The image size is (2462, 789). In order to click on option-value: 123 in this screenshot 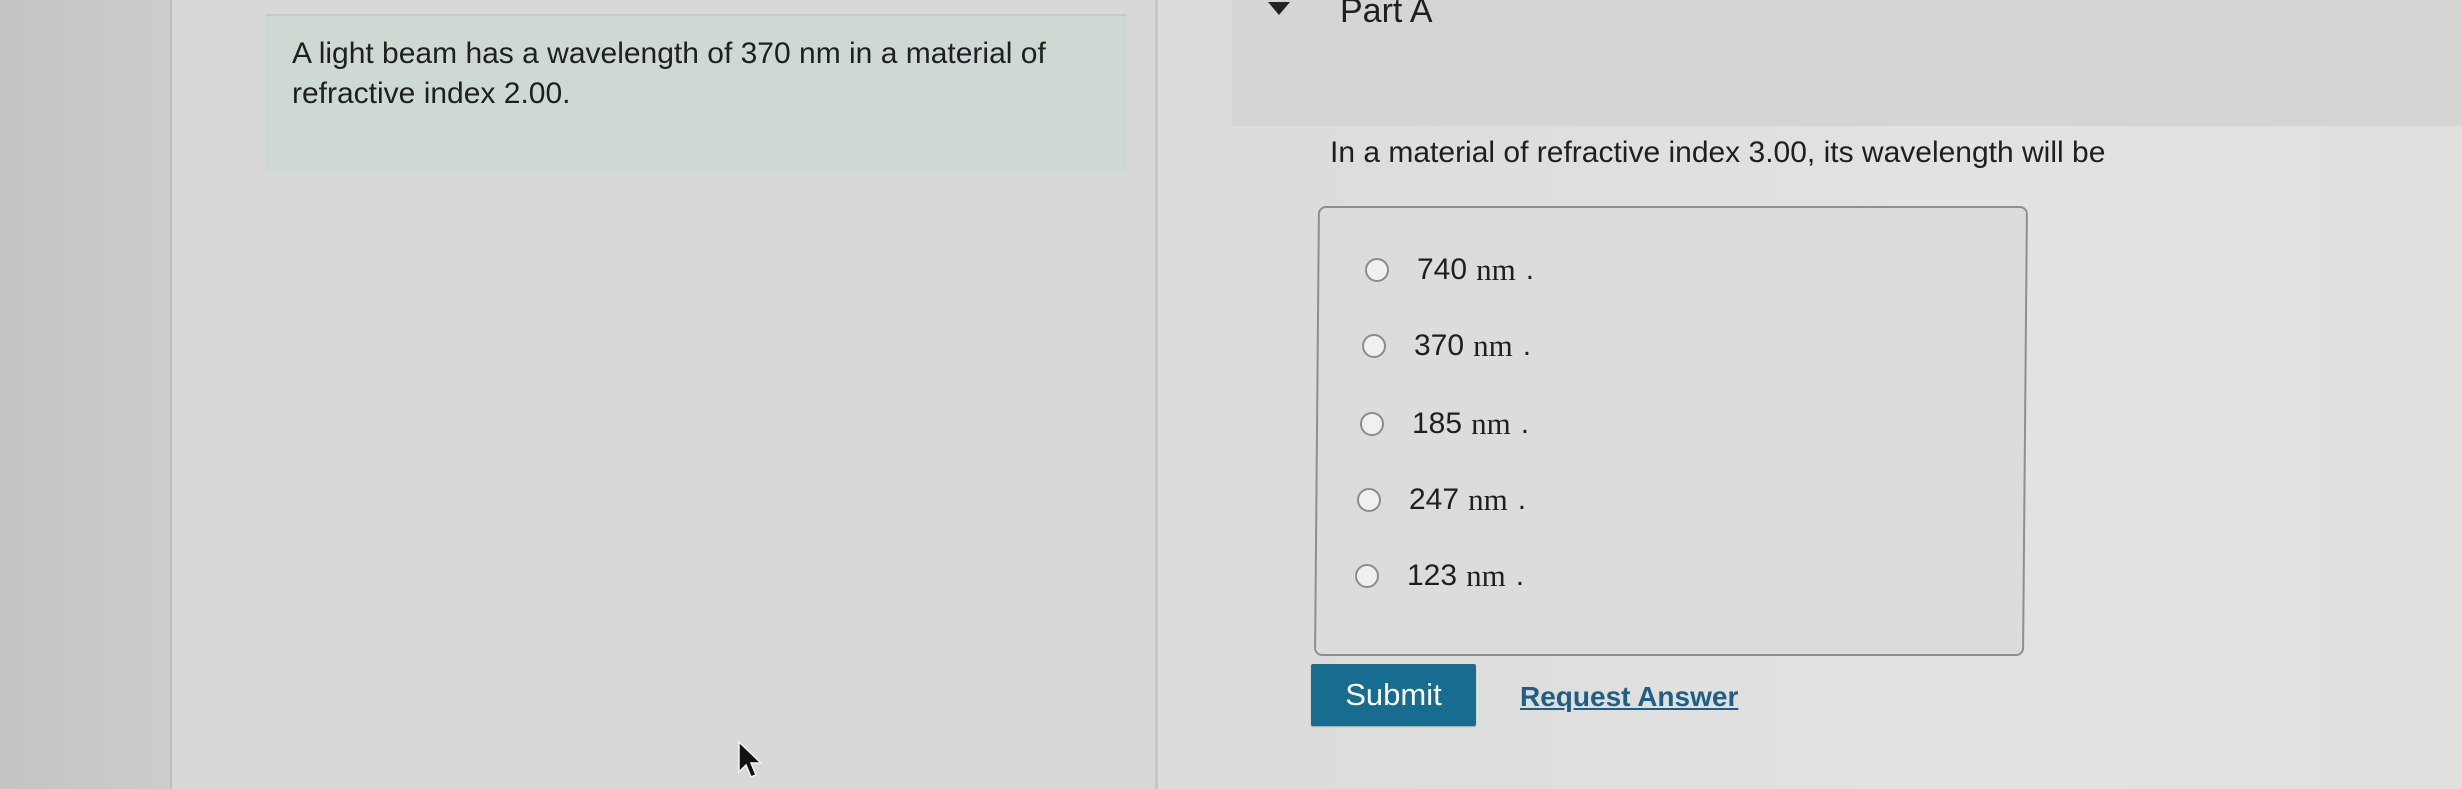, I will do `click(1432, 575)`.